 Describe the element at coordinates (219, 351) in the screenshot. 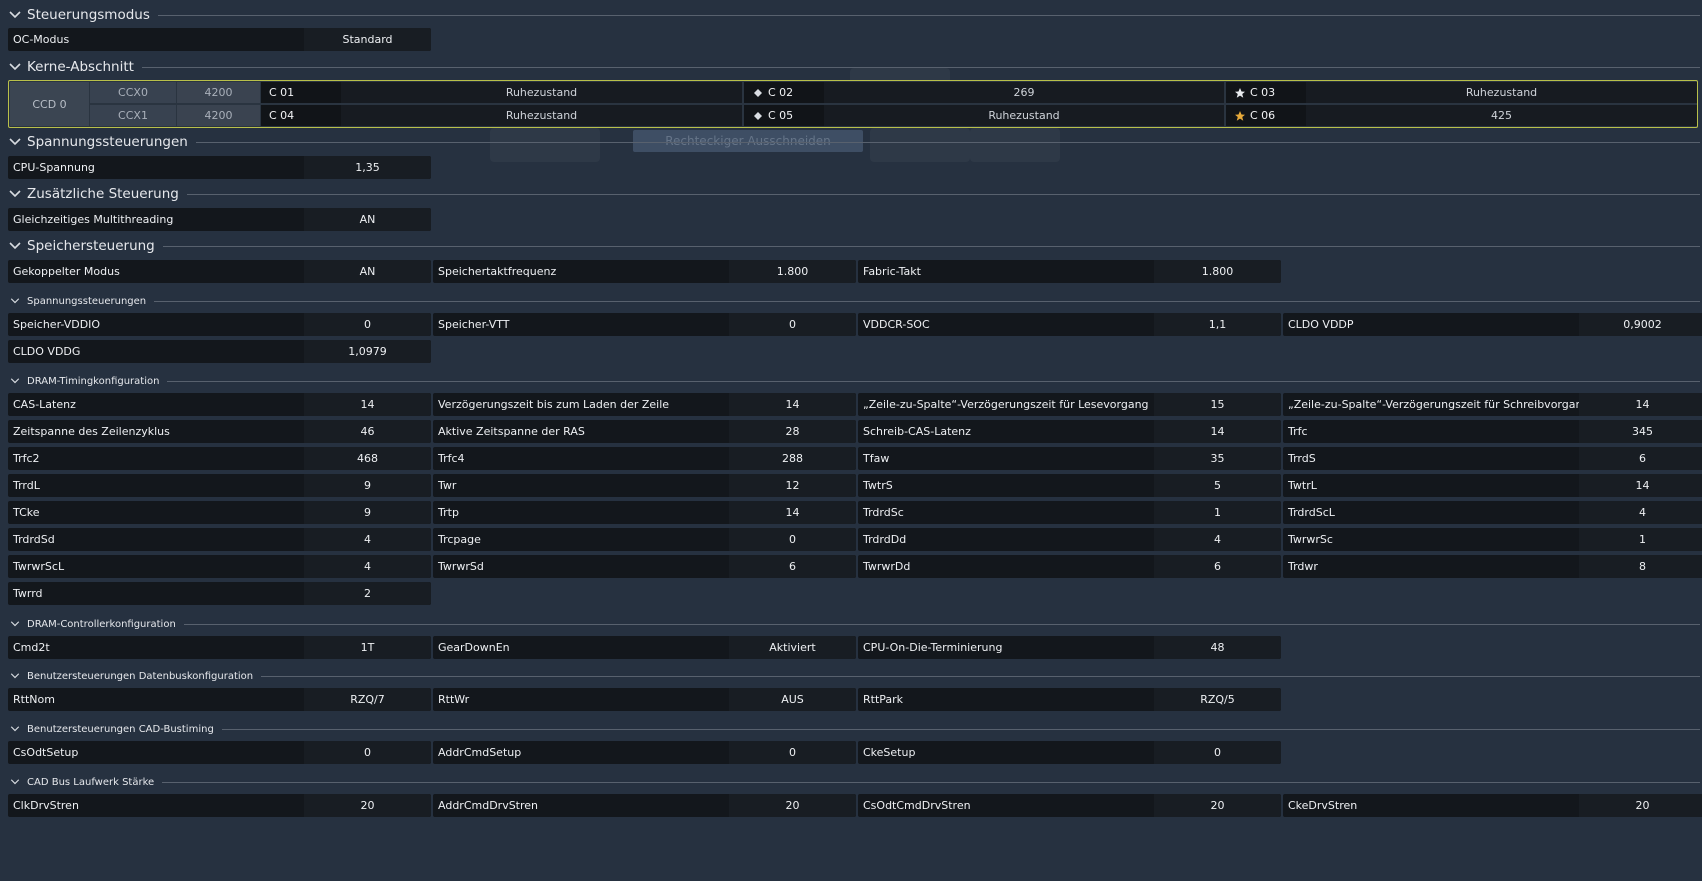

I see `setting-cldo-vddg: CLDO VDDG 1,0979` at that location.